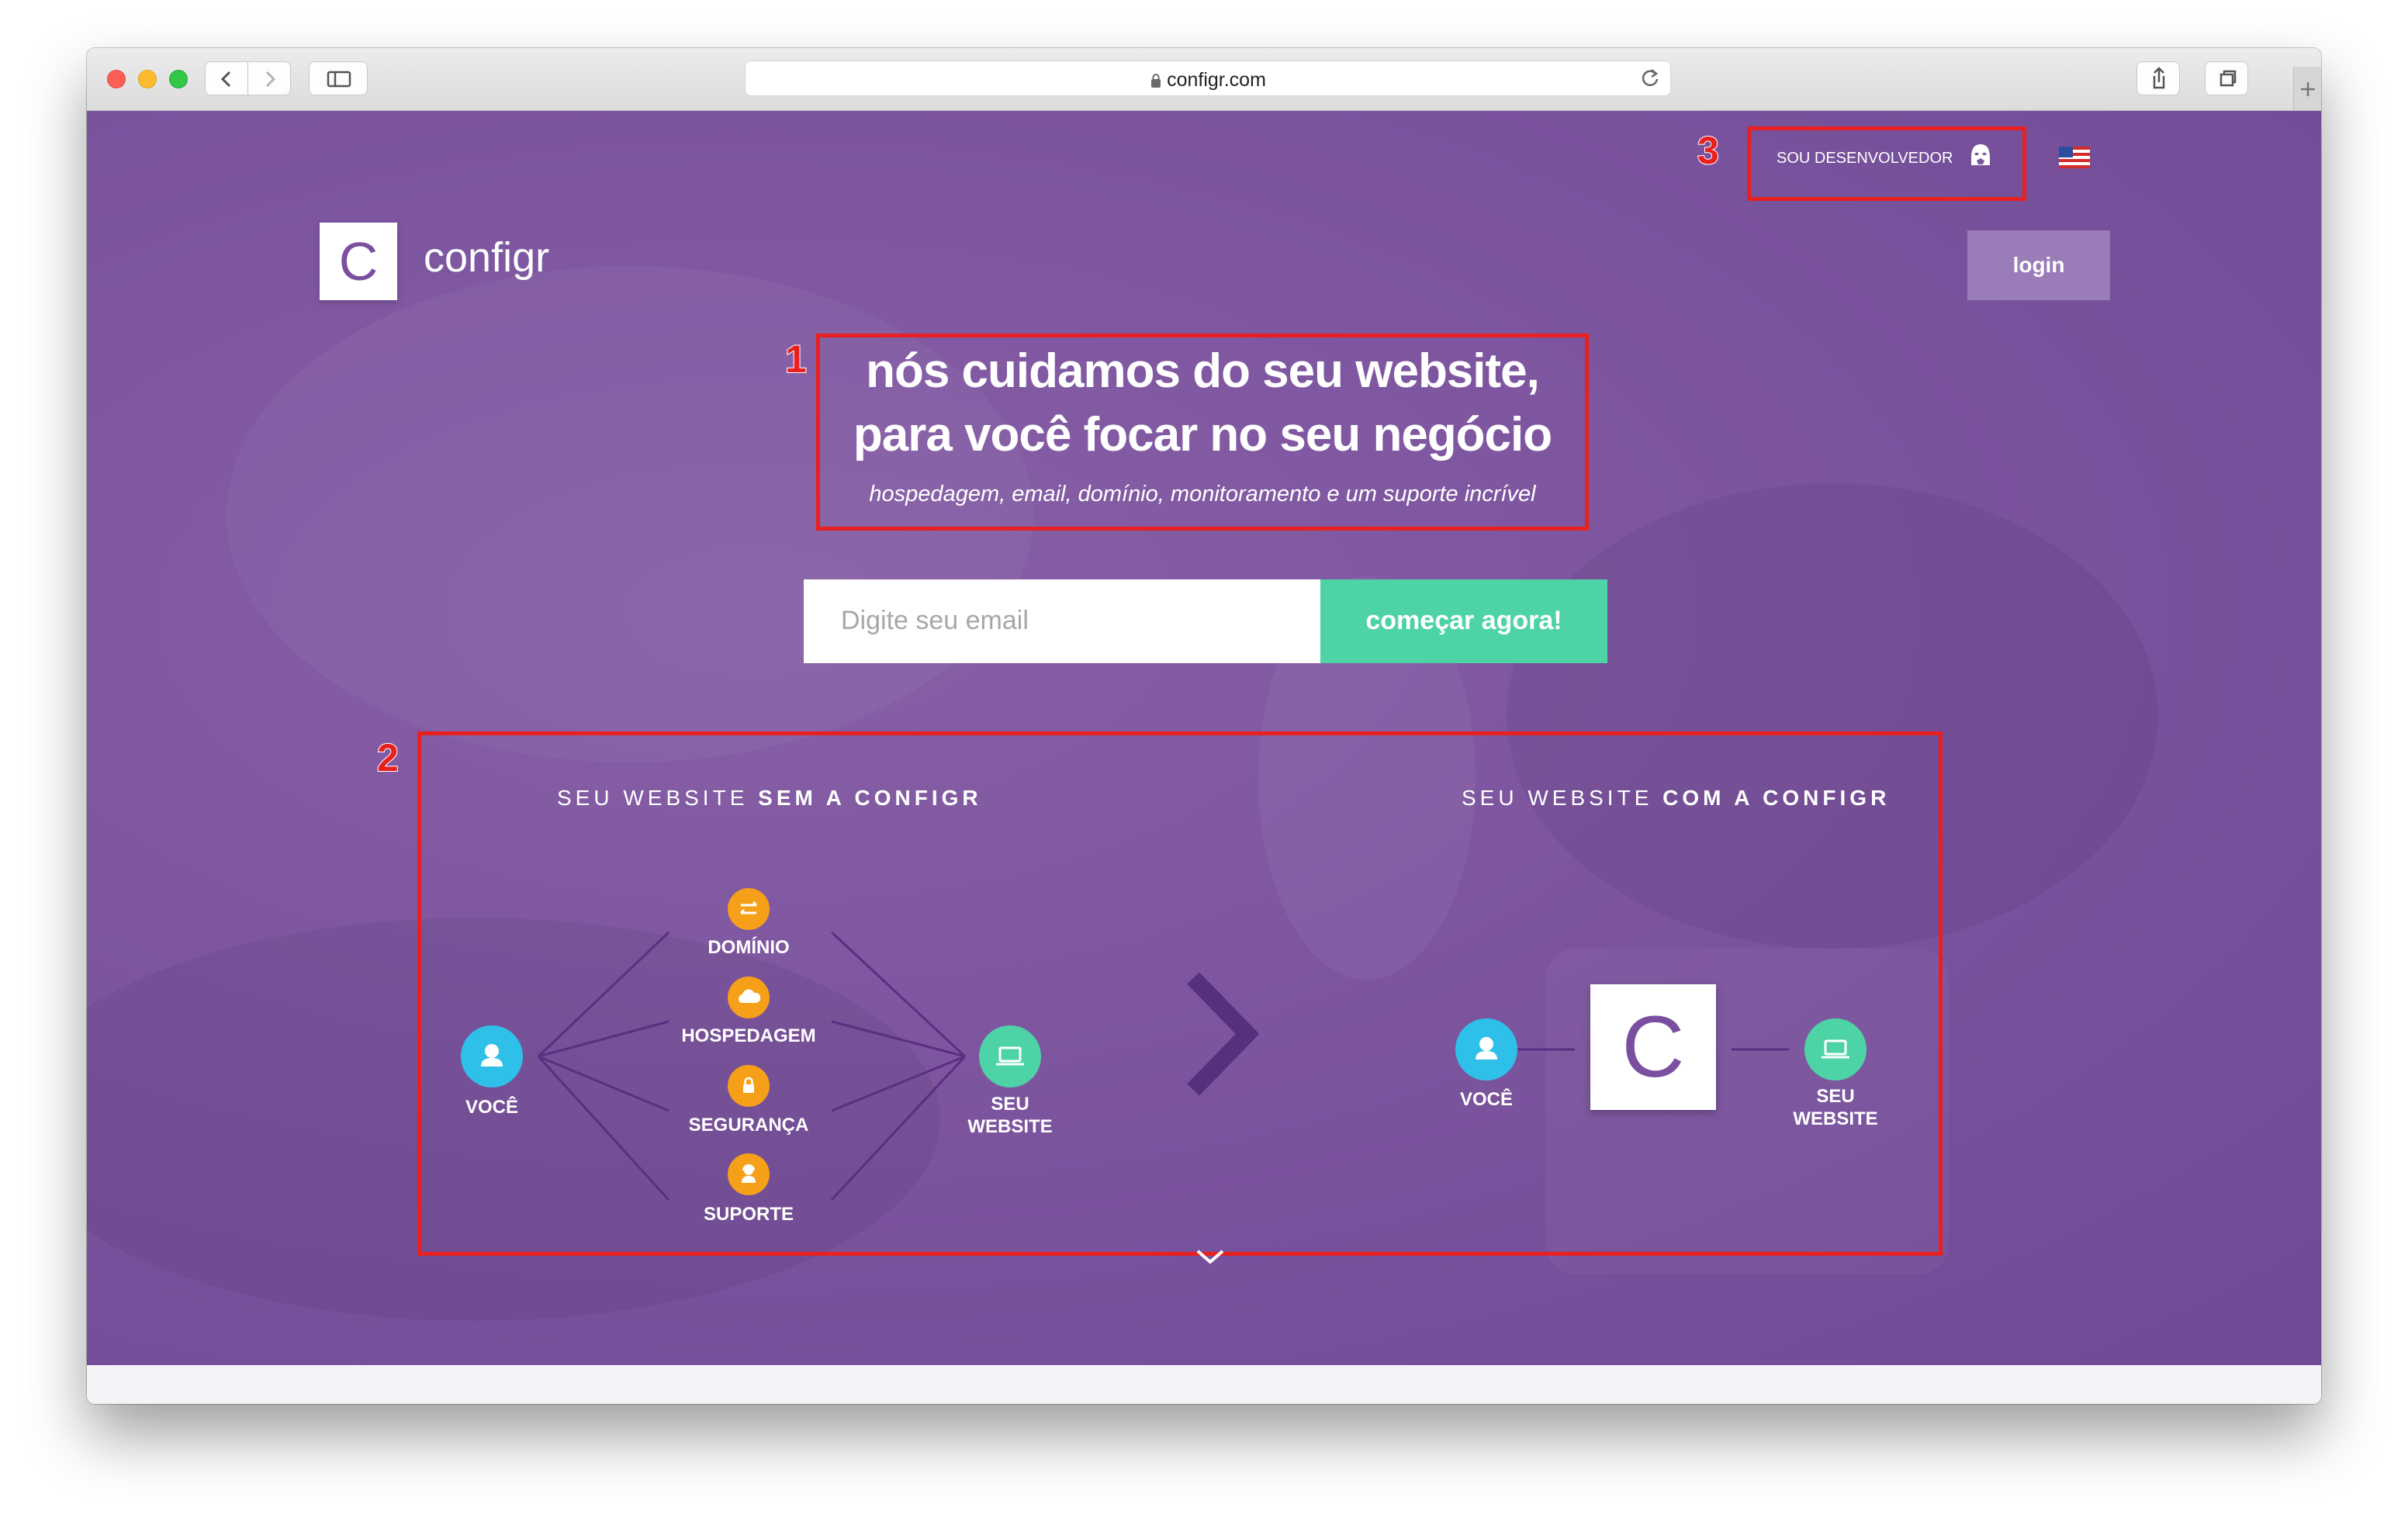 Image resolution: width=2408 pixels, height=1528 pixels. I want to click on support-agent-icon, so click(749, 1173).